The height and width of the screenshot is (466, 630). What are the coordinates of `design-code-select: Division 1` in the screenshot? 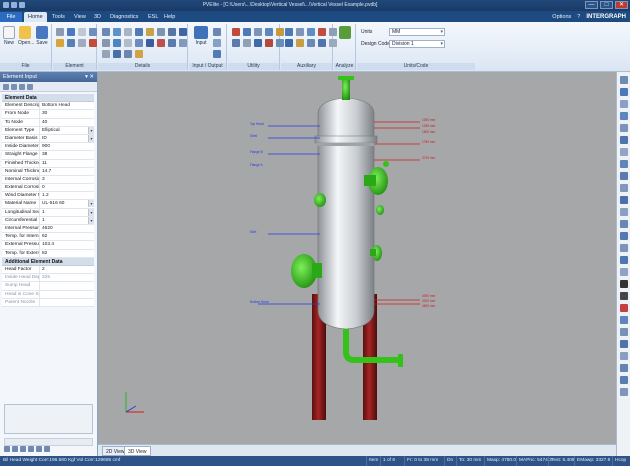 It's located at (417, 44).